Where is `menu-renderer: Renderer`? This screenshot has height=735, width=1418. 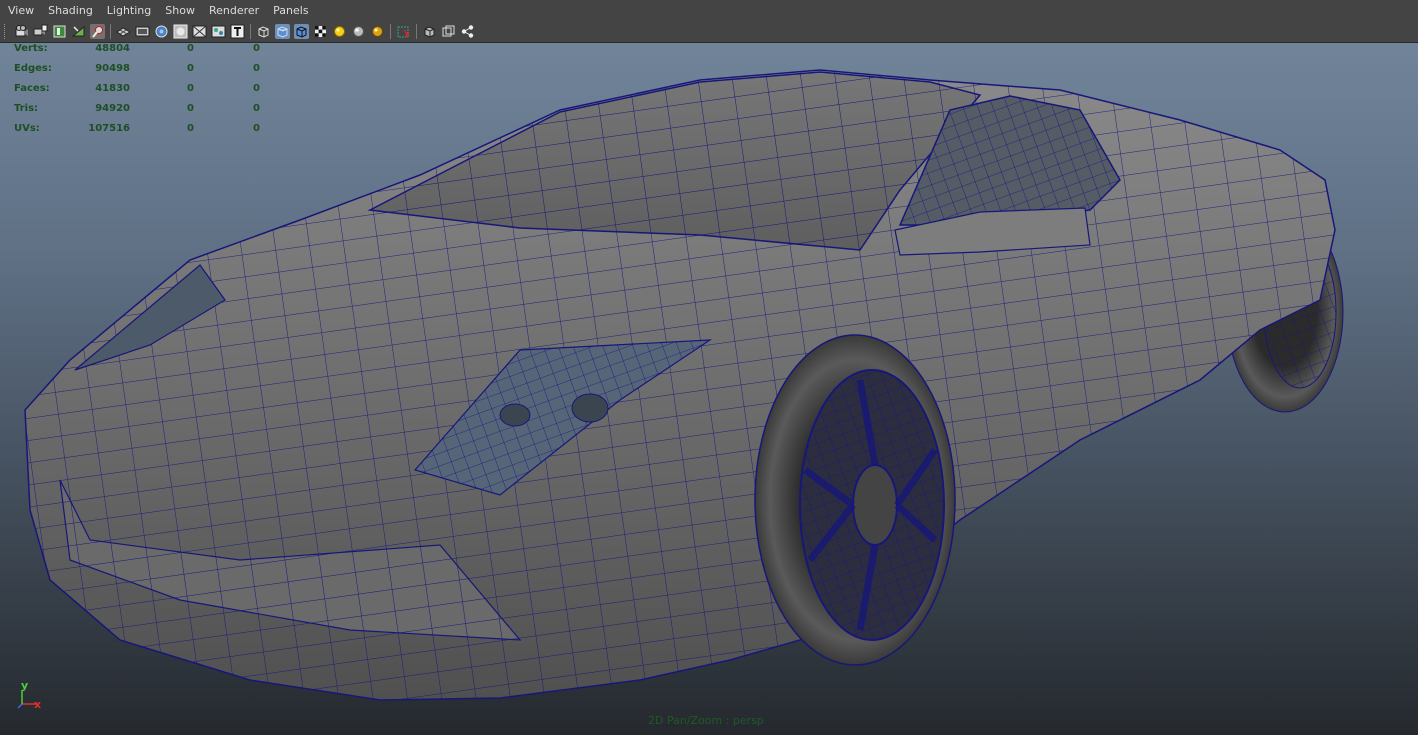
menu-renderer: Renderer is located at coordinates (234, 10).